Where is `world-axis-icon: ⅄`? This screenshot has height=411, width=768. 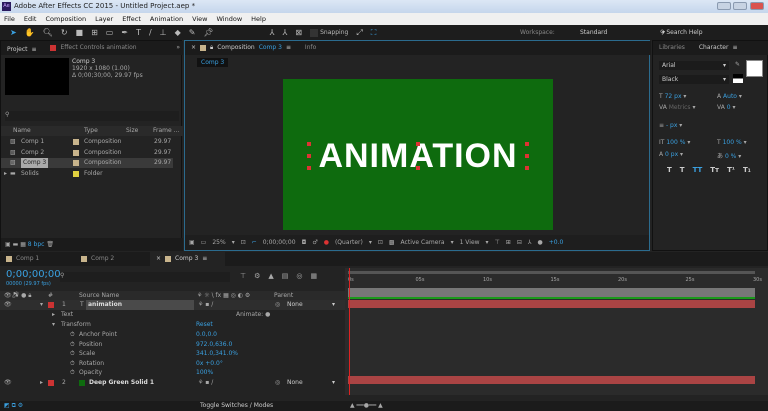
world-axis-icon: ⅄ is located at coordinates (285, 32).